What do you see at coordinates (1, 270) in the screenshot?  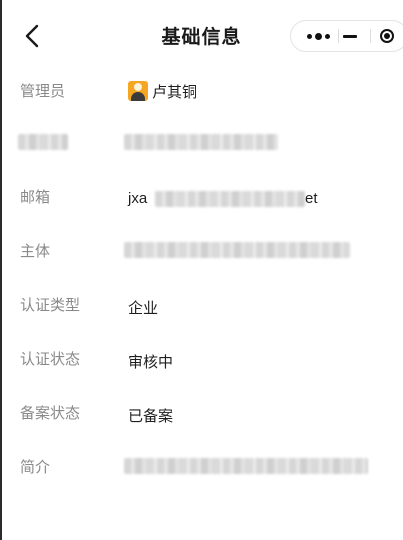 I see `window-edge` at bounding box center [1, 270].